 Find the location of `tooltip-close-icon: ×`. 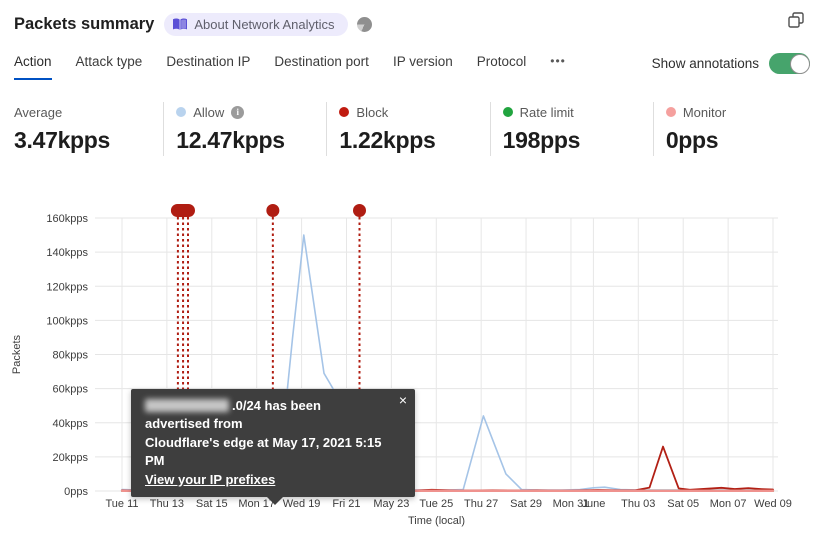

tooltip-close-icon: × is located at coordinates (403, 400).